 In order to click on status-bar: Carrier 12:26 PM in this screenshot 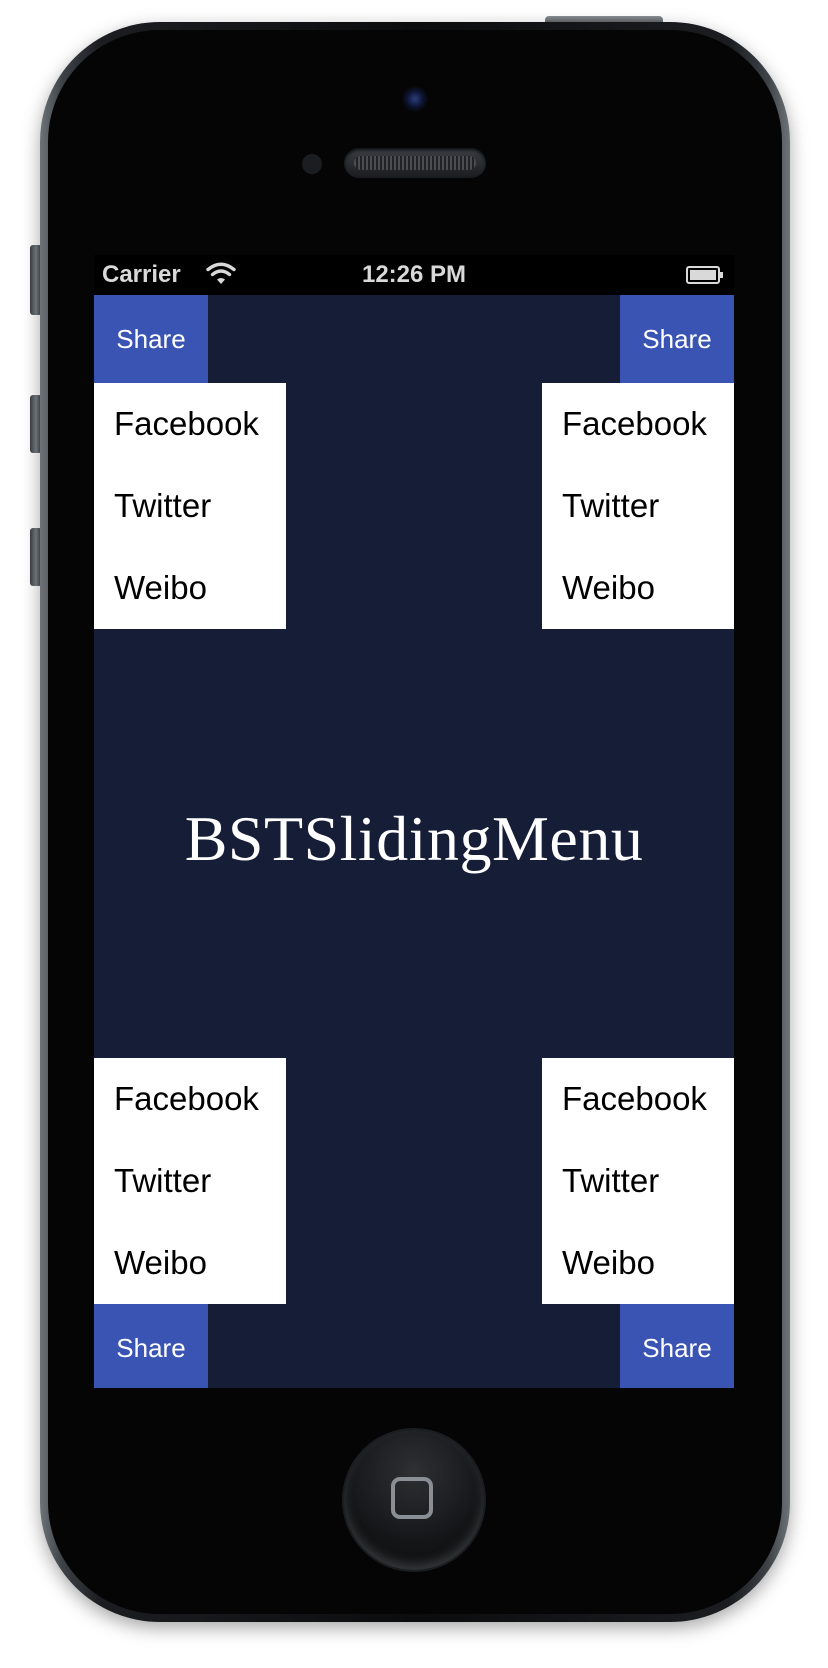, I will do `click(414, 275)`.